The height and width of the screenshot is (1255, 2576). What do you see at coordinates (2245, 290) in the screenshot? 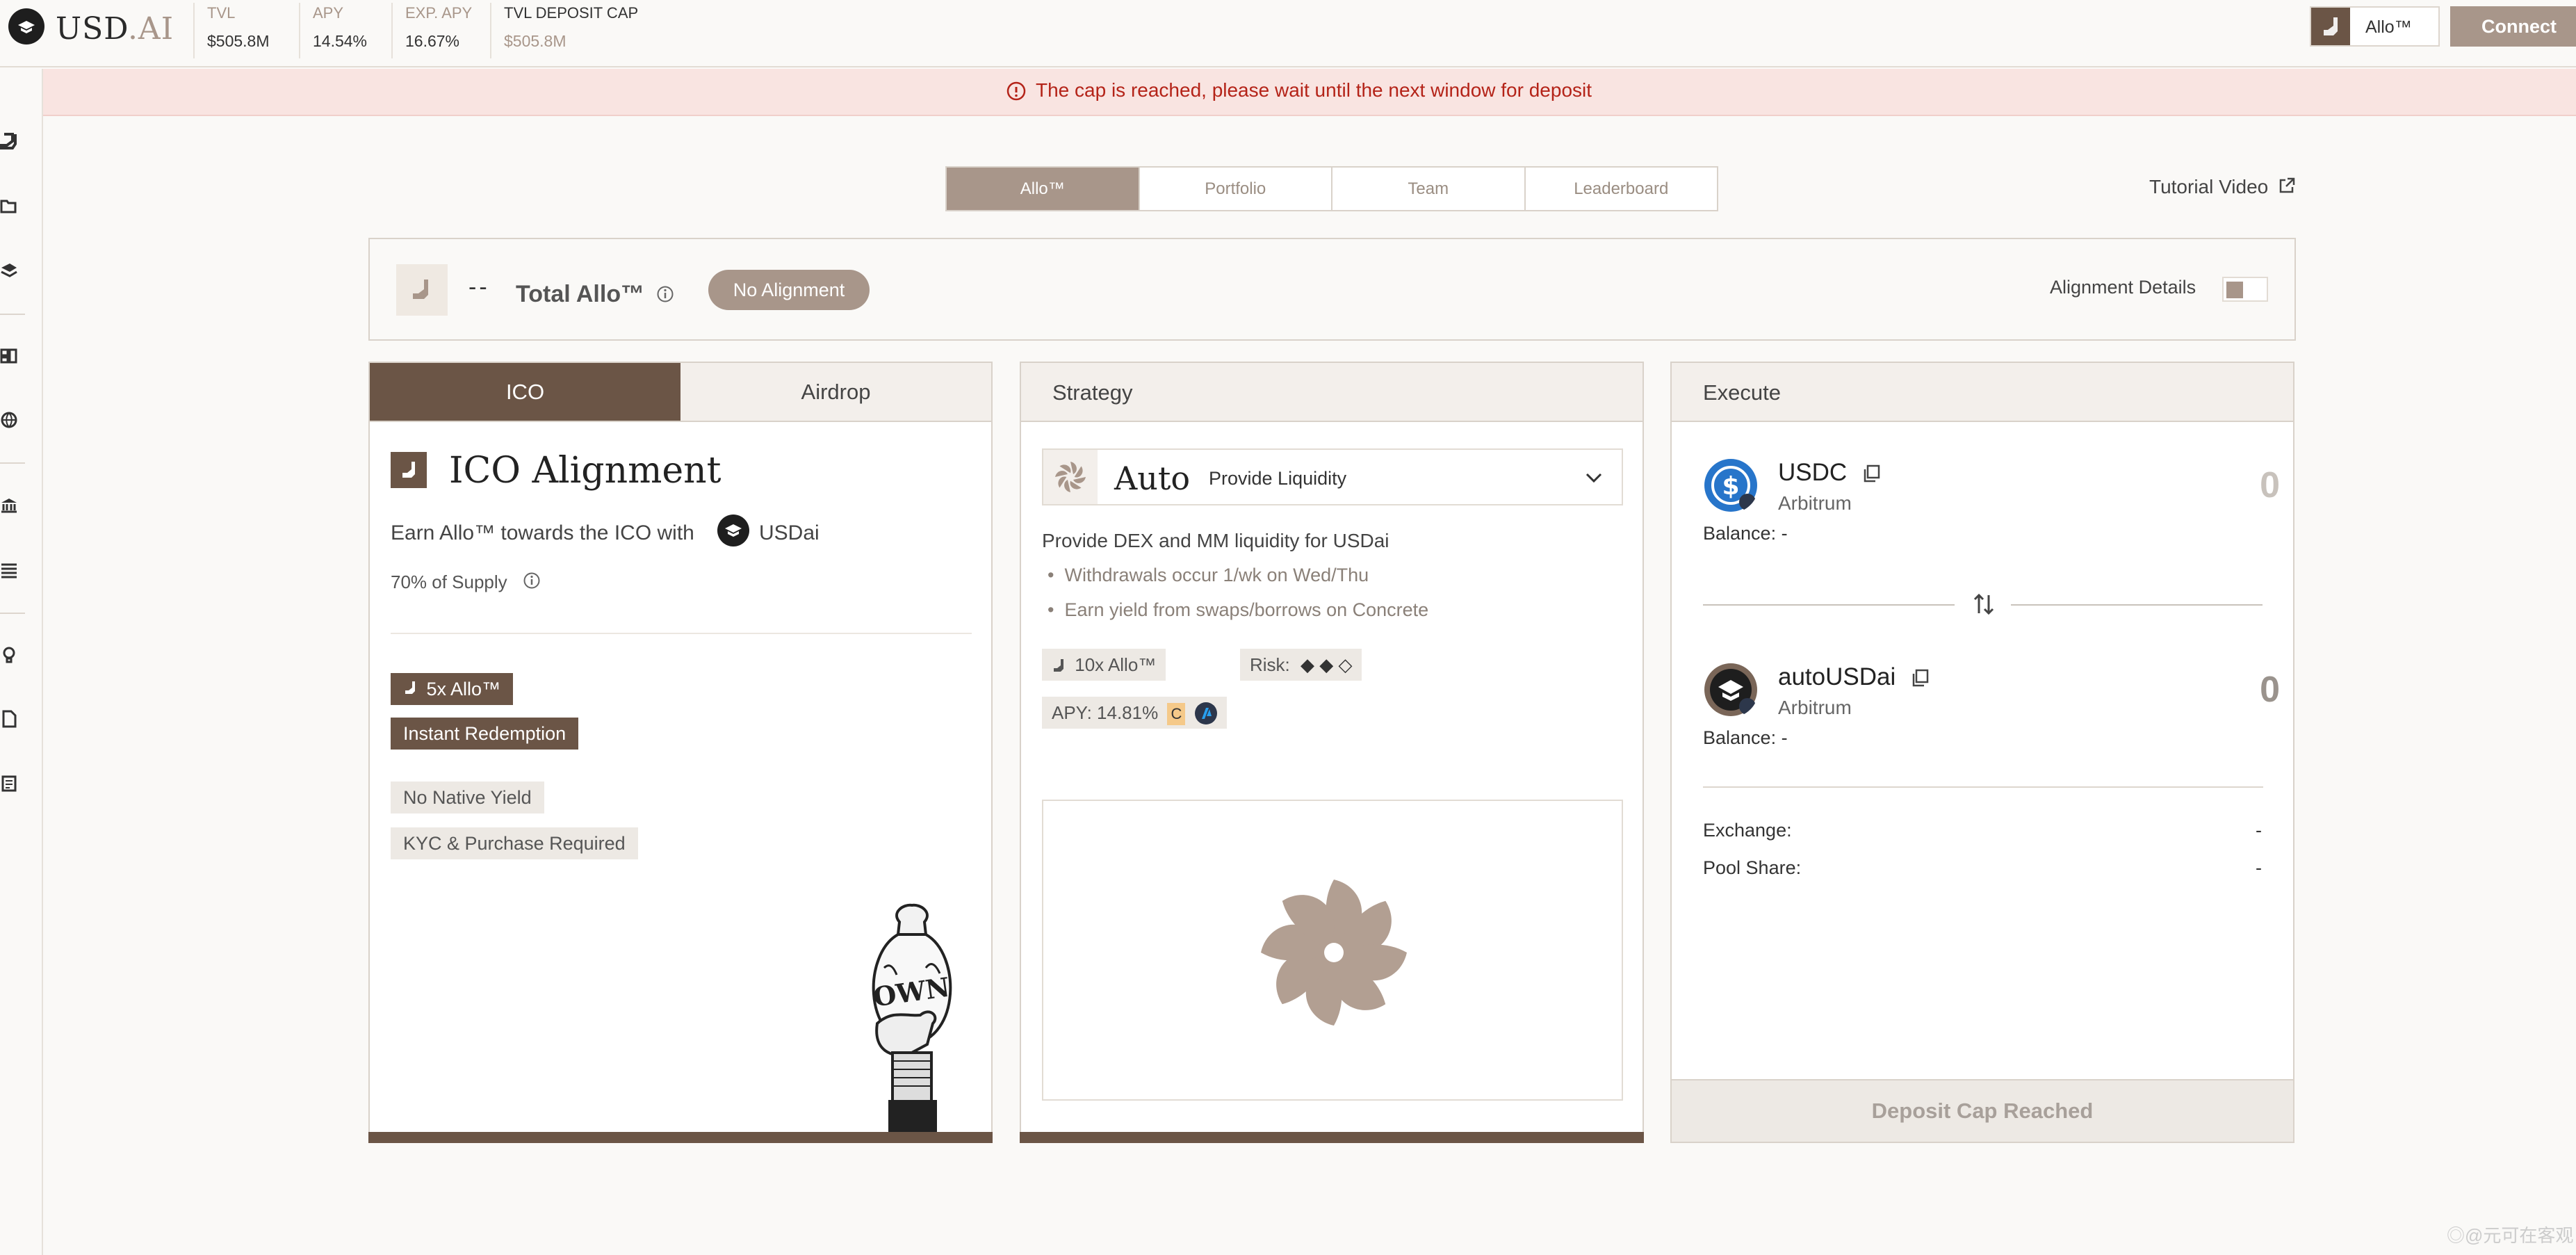
I see `alignment-details-toggle` at bounding box center [2245, 290].